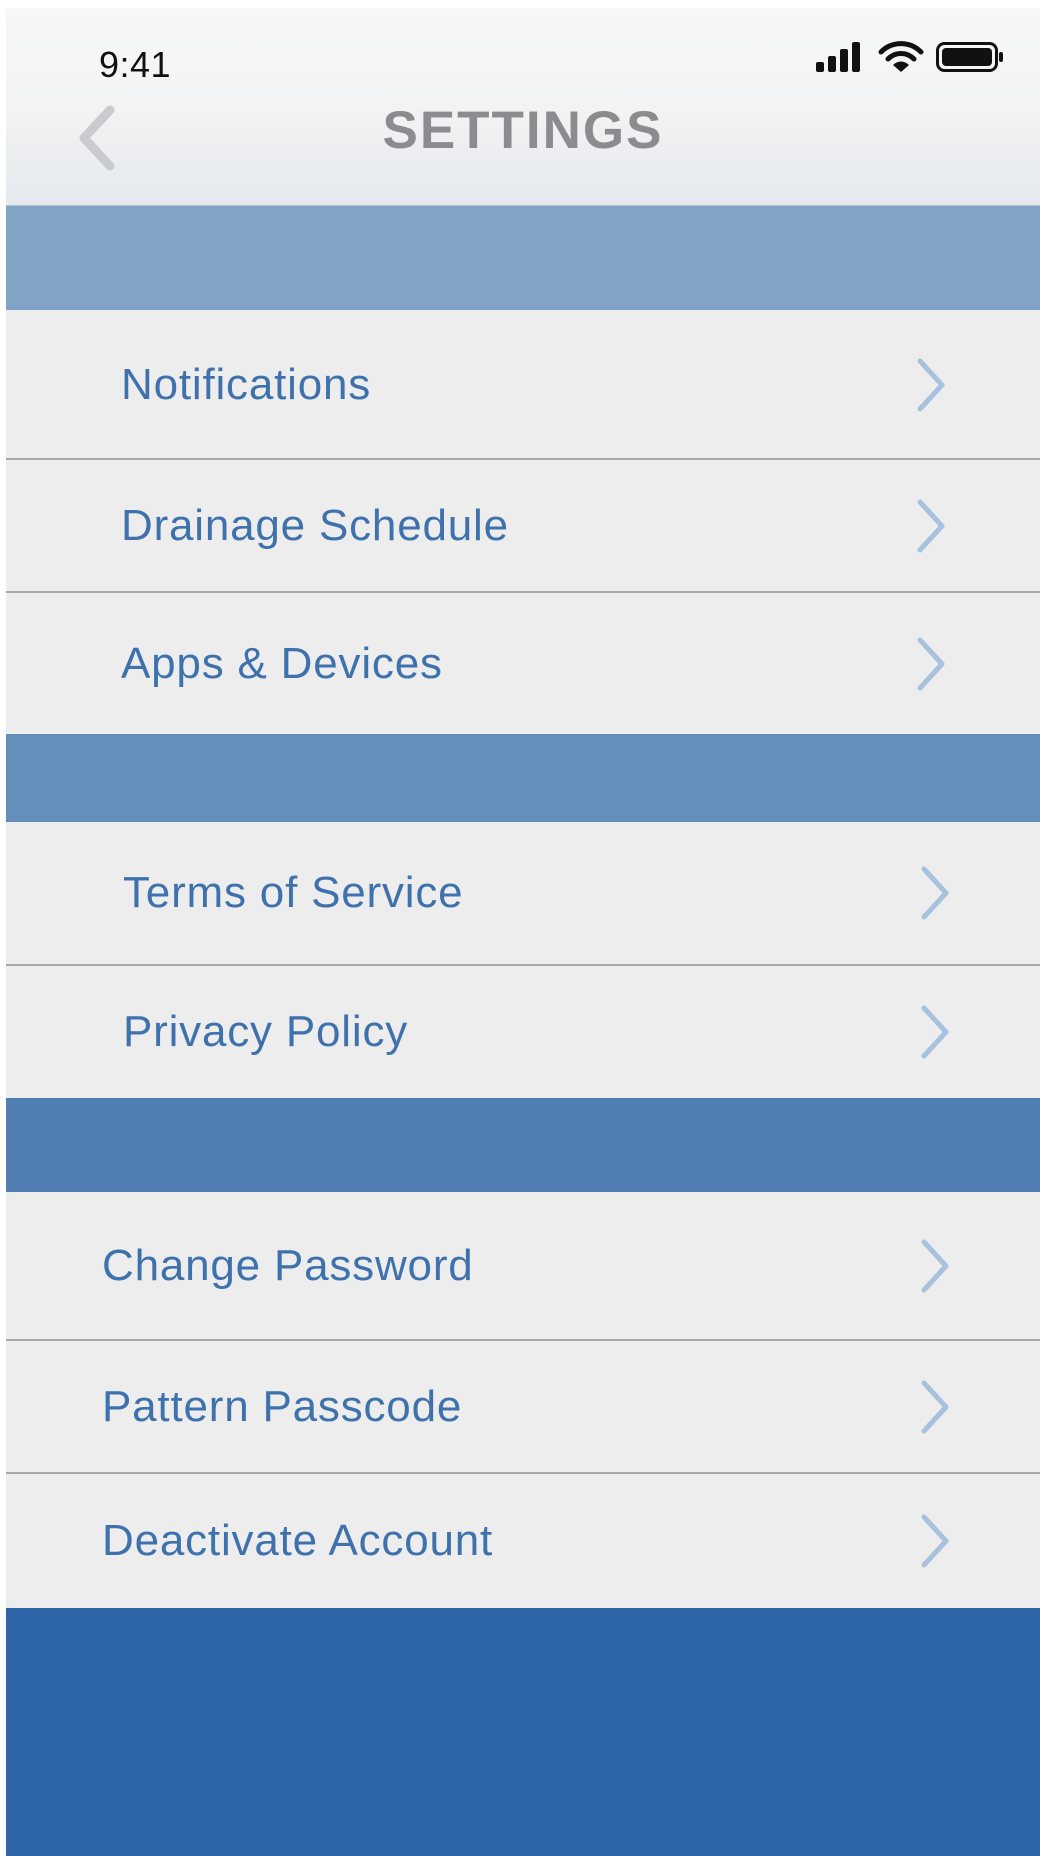 The image size is (1040, 1856). Describe the element at coordinates (523, 53) in the screenshot. I see `status-bar: 9:41` at that location.